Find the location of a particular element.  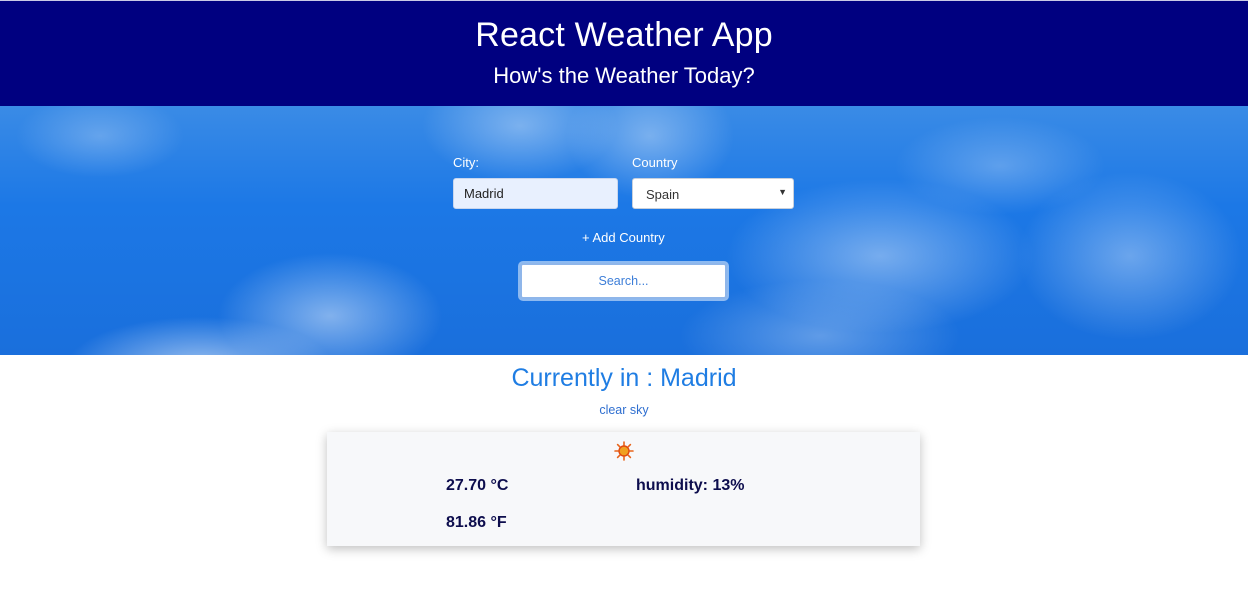

country-label: Country is located at coordinates (655, 162).